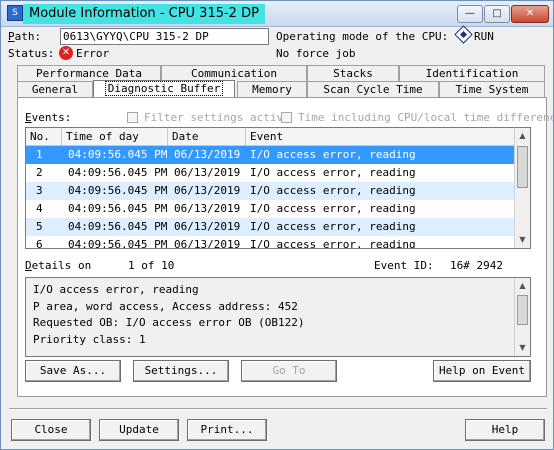 Image resolution: width=554 pixels, height=450 pixels. I want to click on operating-mode-value: RUN, so click(484, 36).